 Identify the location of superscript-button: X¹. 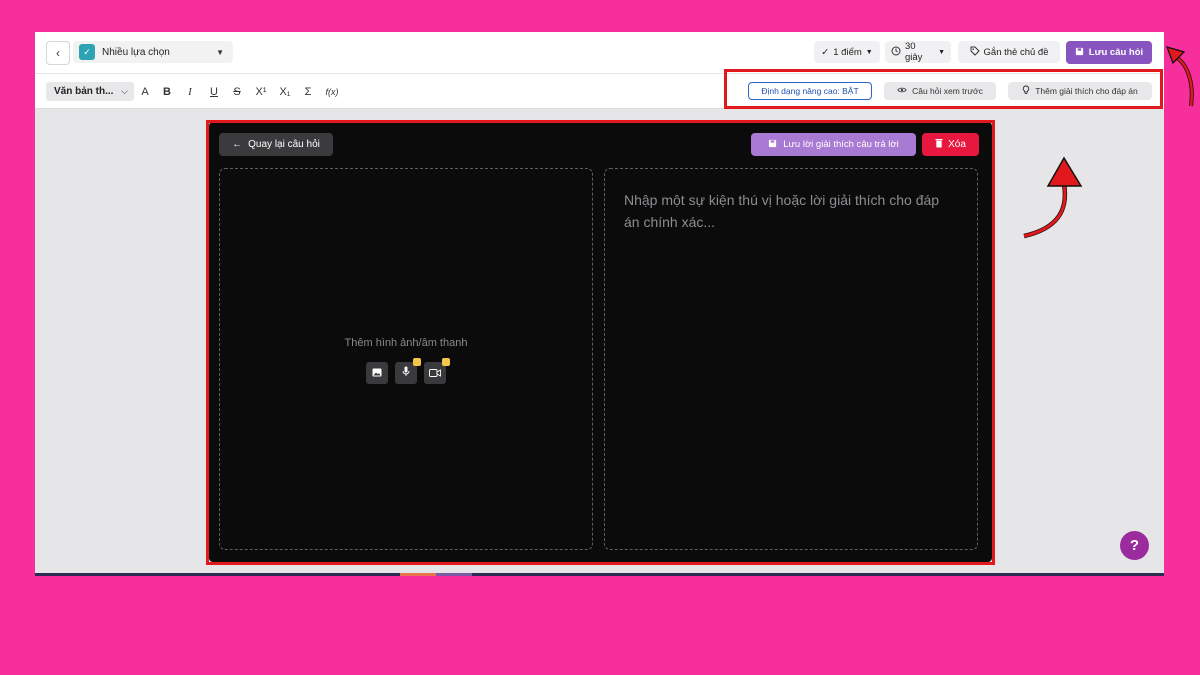
(261, 91).